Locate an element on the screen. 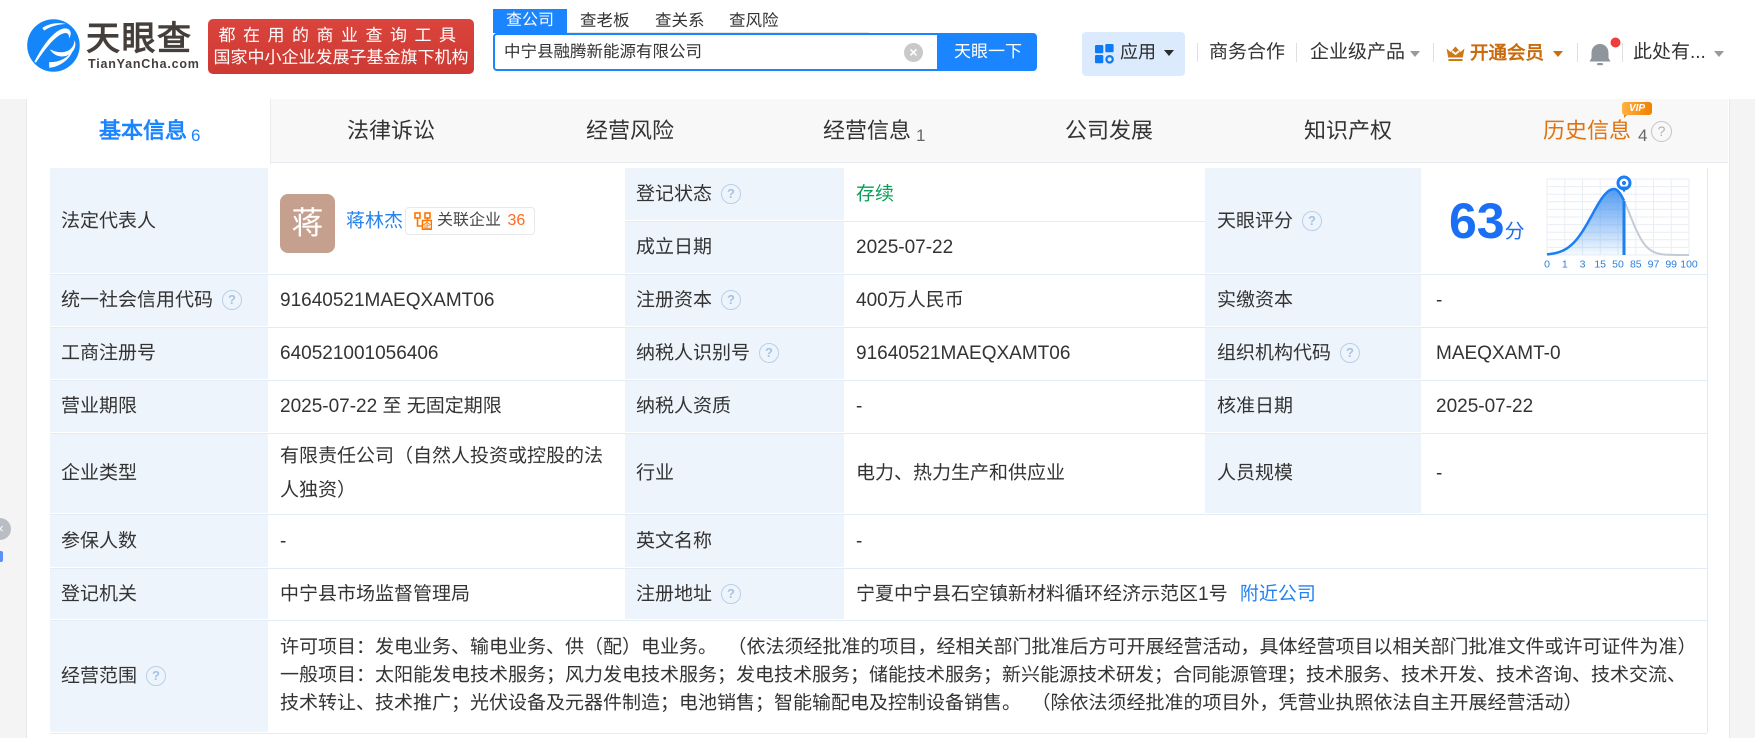  svg-text: 85 is located at coordinates (1636, 265).